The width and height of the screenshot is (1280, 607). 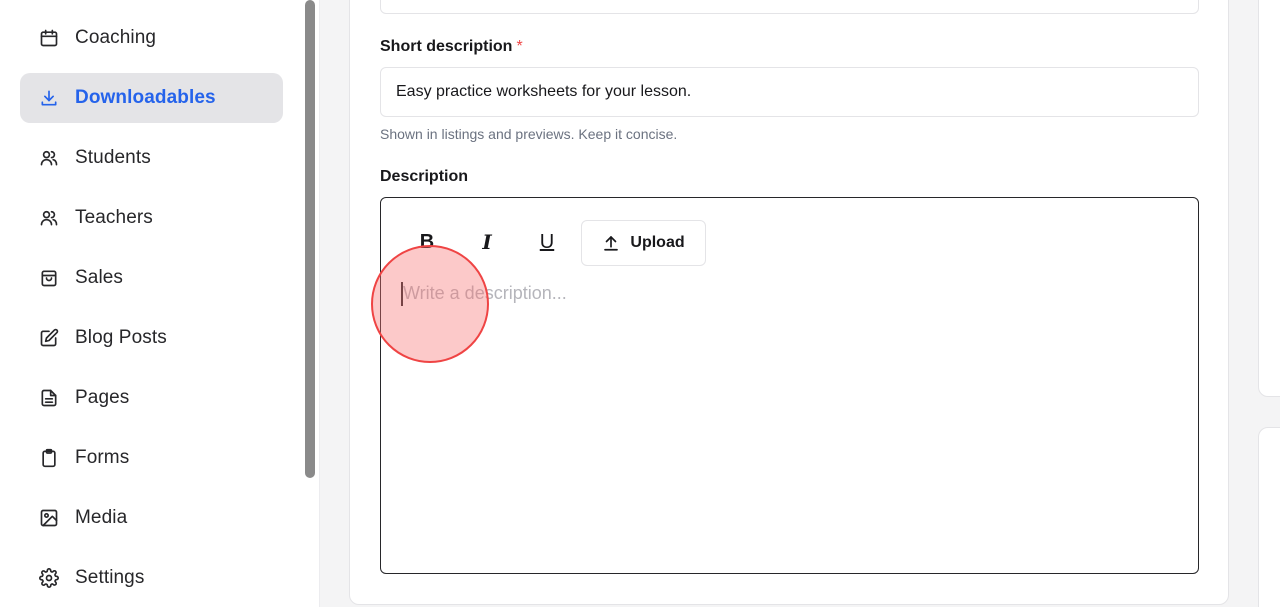 What do you see at coordinates (547, 242) in the screenshot?
I see `underline-button: U` at bounding box center [547, 242].